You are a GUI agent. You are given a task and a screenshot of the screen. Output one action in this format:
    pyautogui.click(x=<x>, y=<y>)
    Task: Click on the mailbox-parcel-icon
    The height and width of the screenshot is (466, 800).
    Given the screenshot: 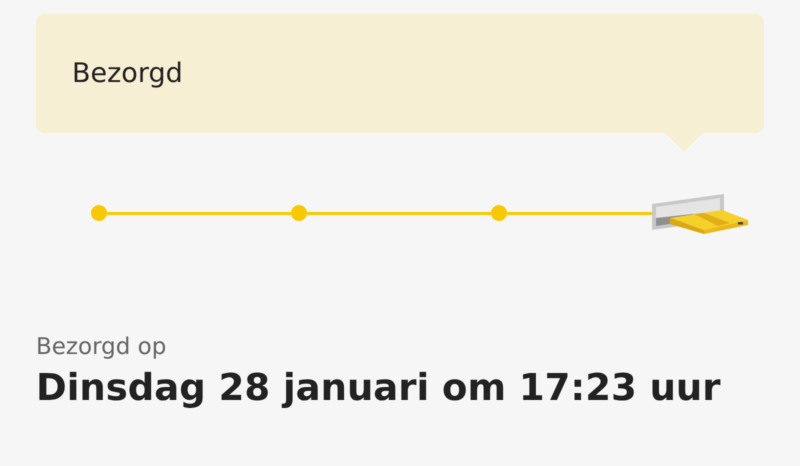 What is the action you would take?
    pyautogui.click(x=700, y=214)
    